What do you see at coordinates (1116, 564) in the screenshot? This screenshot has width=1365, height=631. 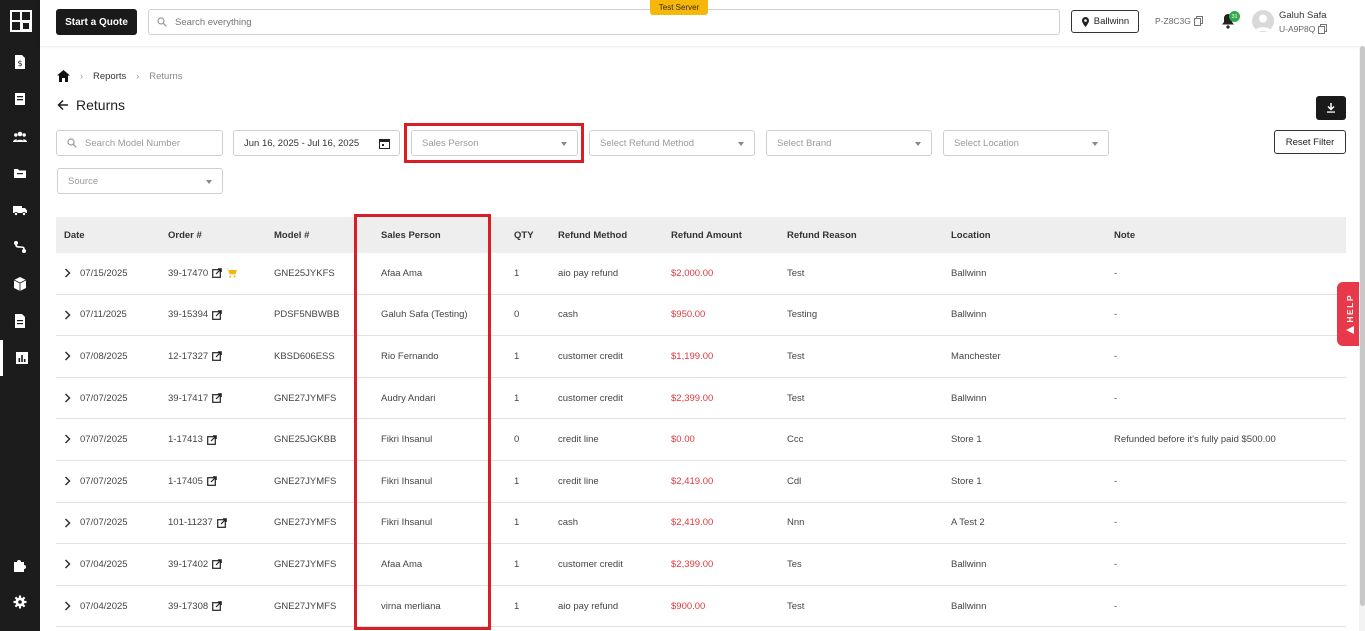 I see `cell-note-text: -` at bounding box center [1116, 564].